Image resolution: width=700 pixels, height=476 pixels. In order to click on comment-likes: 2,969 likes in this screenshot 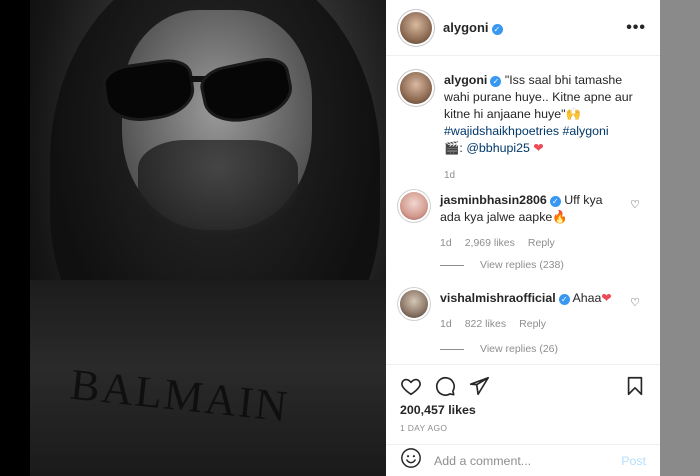, I will do `click(490, 243)`.